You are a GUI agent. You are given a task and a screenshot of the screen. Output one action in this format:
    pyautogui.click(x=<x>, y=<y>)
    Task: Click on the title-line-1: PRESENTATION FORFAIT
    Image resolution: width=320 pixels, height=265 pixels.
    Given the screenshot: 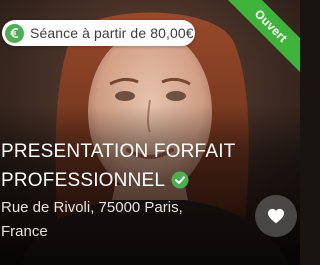 What is the action you would take?
    pyautogui.click(x=118, y=151)
    